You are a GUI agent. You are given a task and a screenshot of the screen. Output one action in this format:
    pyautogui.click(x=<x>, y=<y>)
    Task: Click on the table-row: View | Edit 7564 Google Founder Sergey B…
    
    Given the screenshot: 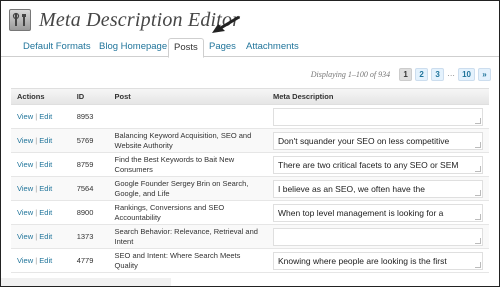 What is the action you would take?
    pyautogui.click(x=250, y=188)
    